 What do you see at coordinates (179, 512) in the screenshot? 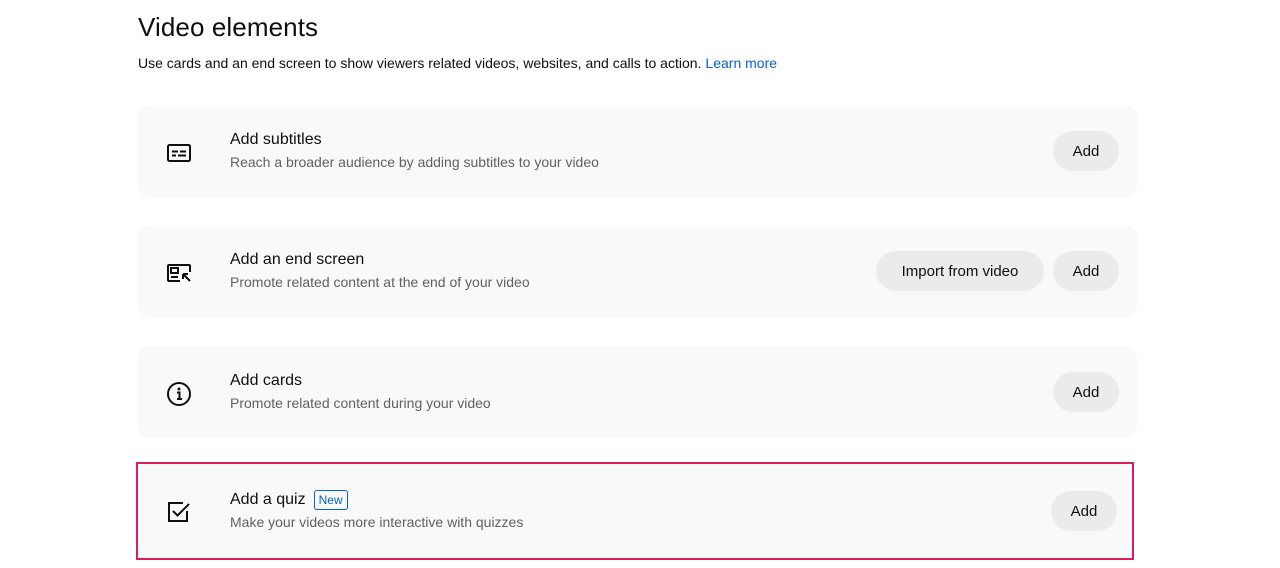
I see `checkbox-icon` at bounding box center [179, 512].